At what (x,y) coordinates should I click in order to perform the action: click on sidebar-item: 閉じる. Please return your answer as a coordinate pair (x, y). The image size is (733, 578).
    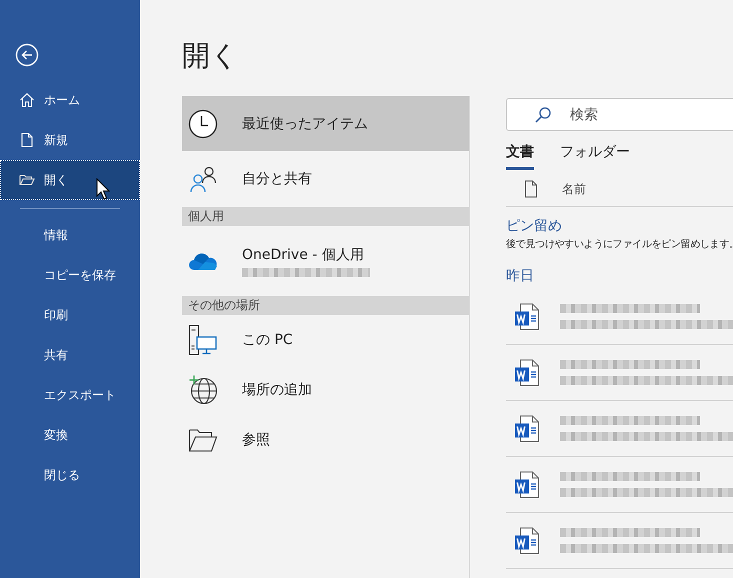
    Looking at the image, I should click on (70, 475).